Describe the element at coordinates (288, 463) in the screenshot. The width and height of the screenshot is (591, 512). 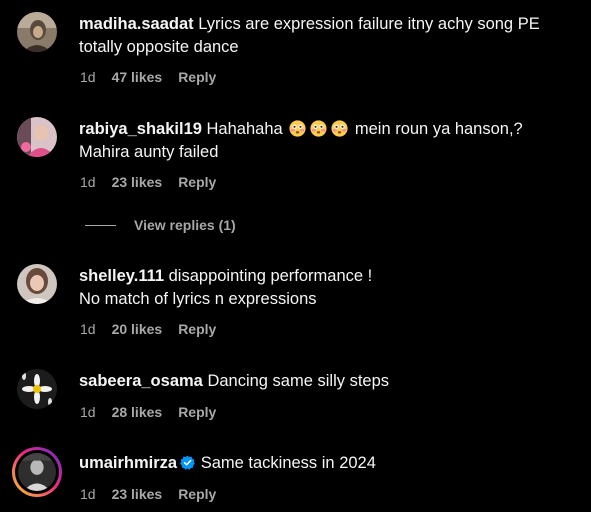
I see `comment-body: Same tackiness in 2024` at that location.